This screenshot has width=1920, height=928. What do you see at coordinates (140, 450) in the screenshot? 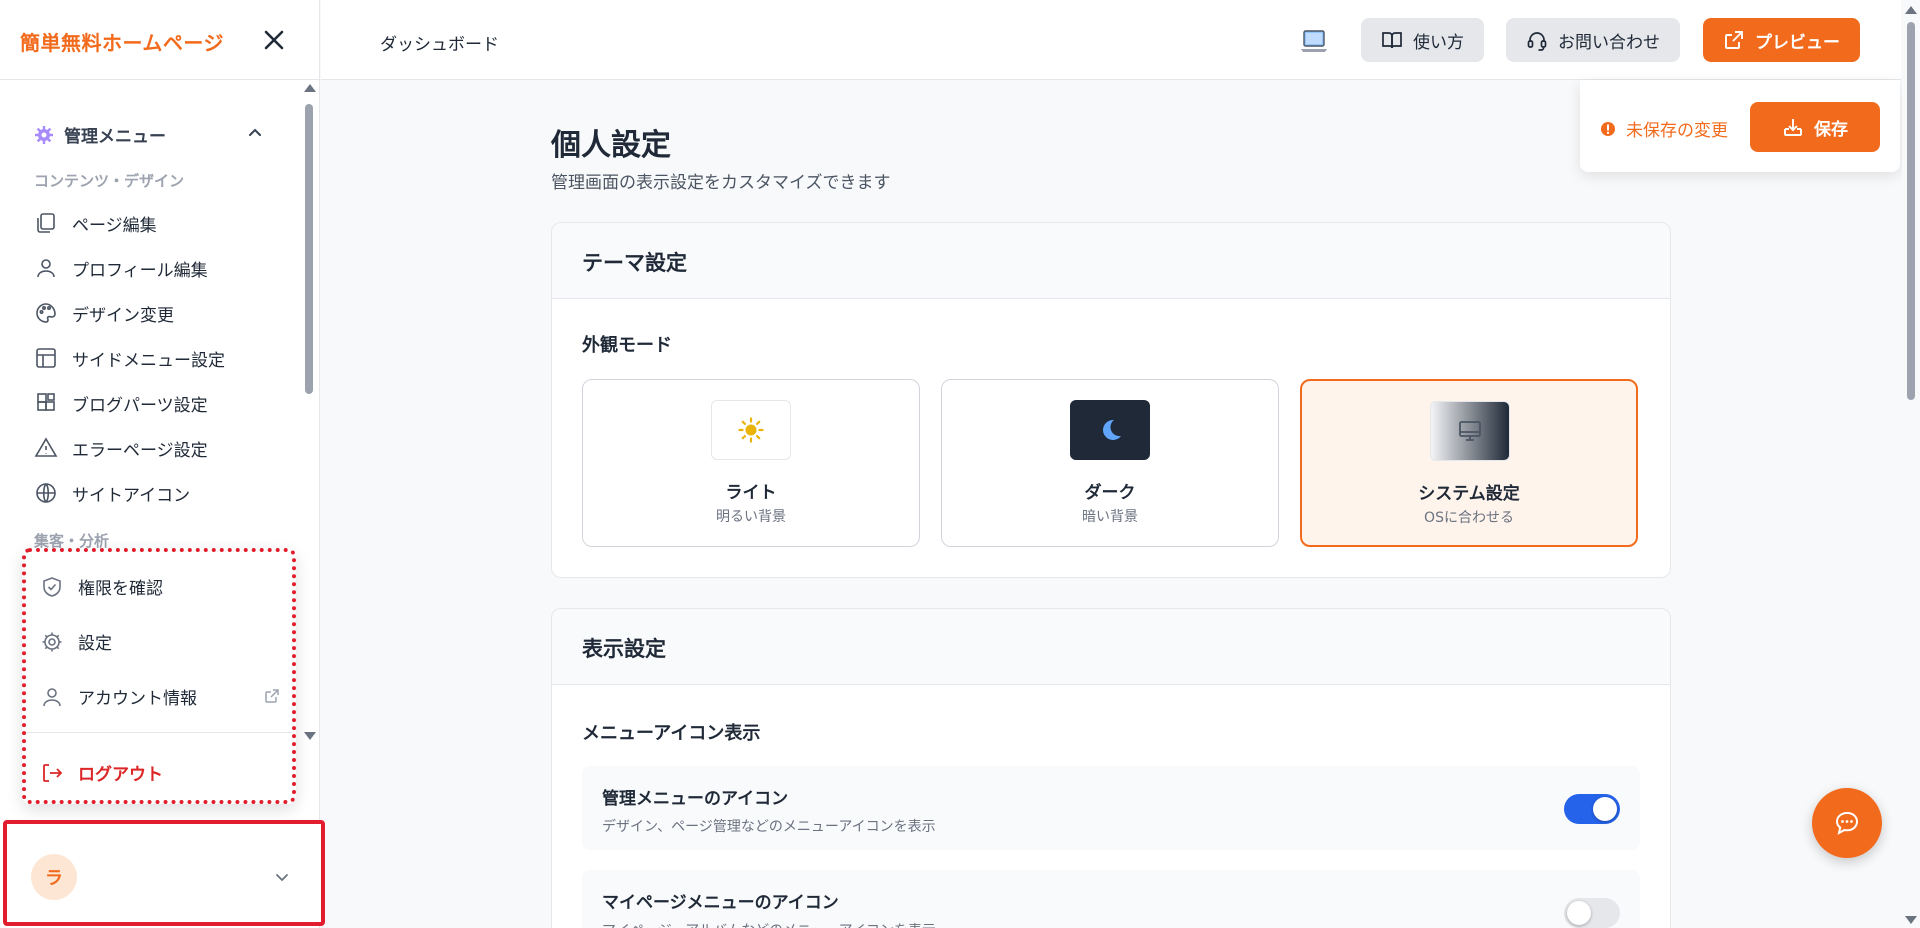
I see `sidebar-item-label: エラーページ設定` at bounding box center [140, 450].